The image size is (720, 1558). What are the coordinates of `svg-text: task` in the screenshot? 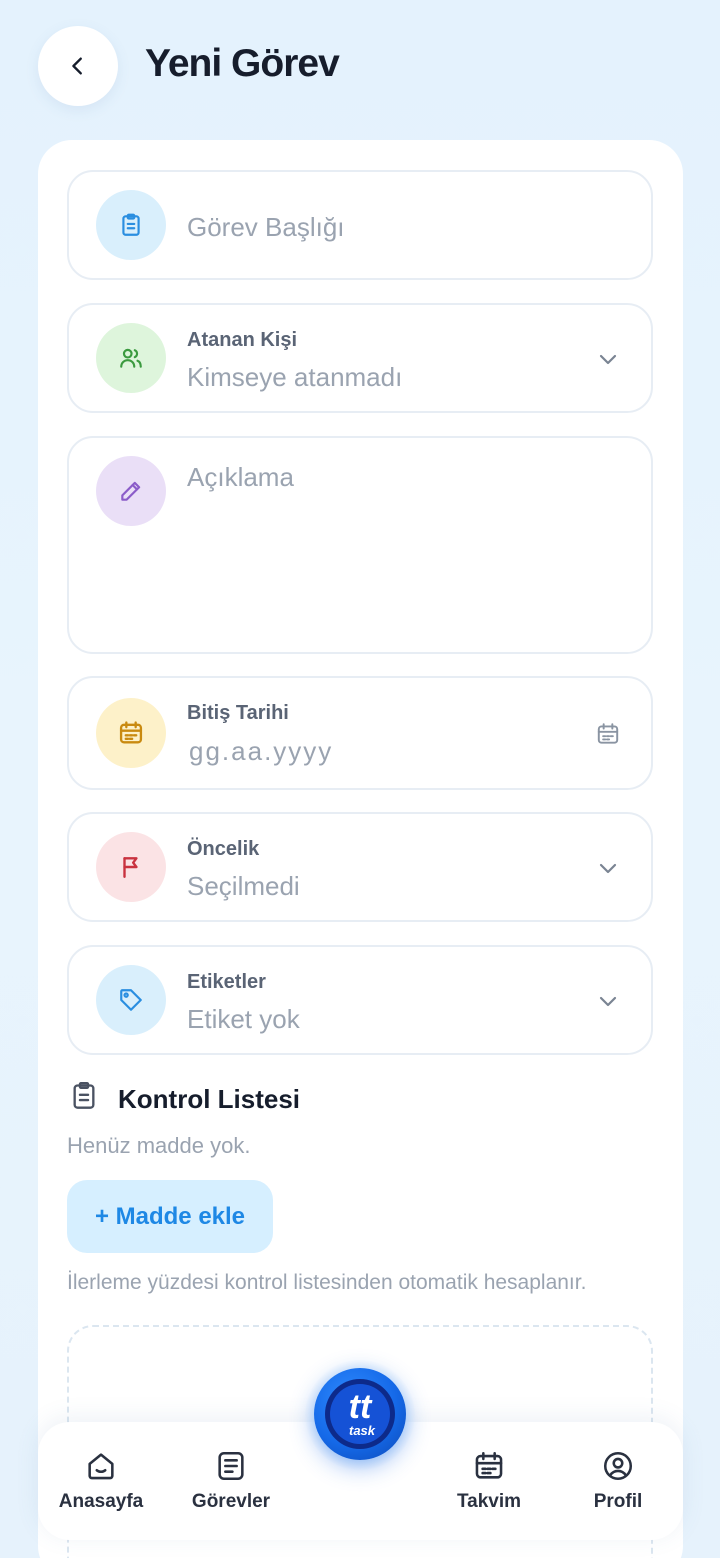 It's located at (362, 1430).